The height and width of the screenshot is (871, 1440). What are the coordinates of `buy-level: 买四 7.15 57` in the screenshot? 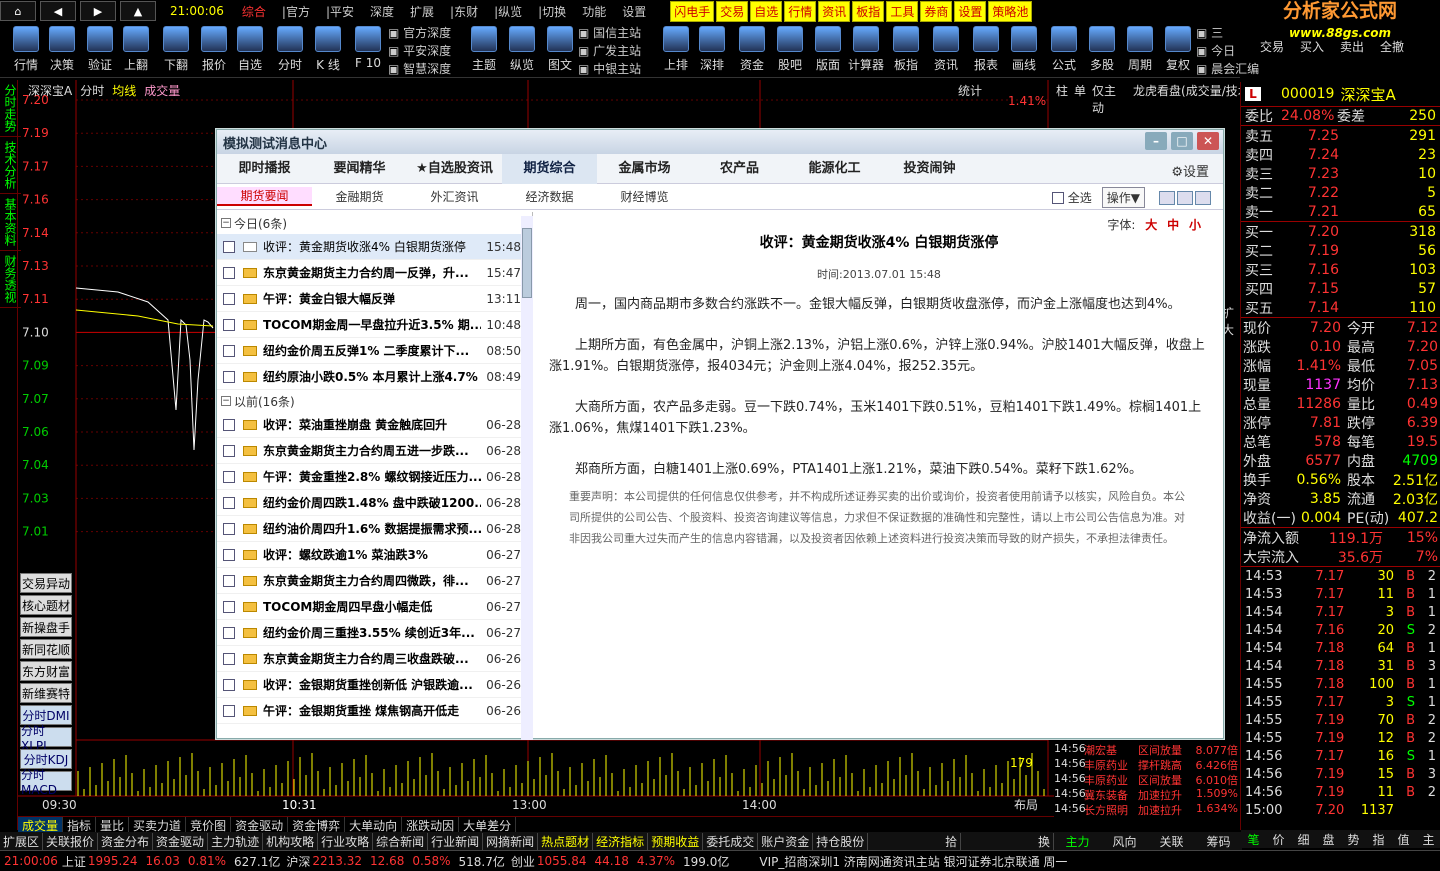 It's located at (1340, 288).